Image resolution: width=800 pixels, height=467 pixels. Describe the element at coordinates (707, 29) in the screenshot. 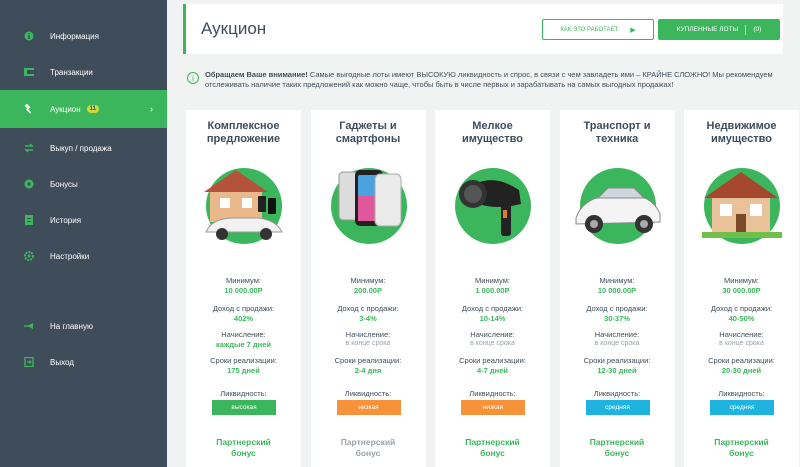

I see `purchased-lots-label: КУПЛЕННЫЕ ЛОТЫ` at that location.